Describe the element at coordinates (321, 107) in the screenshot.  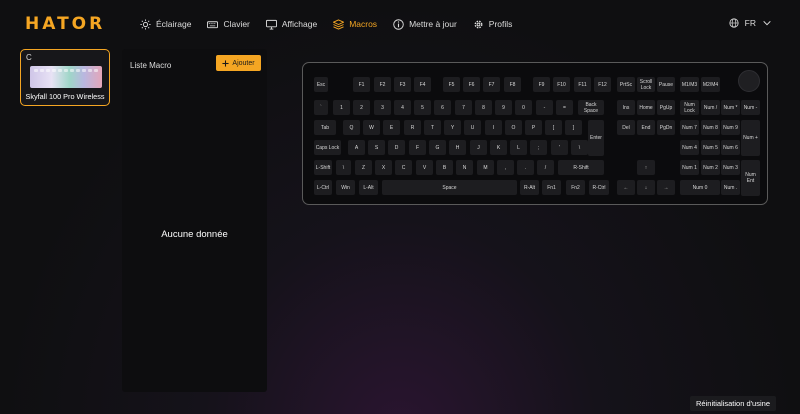
I see `key-symbol-18: `` at that location.